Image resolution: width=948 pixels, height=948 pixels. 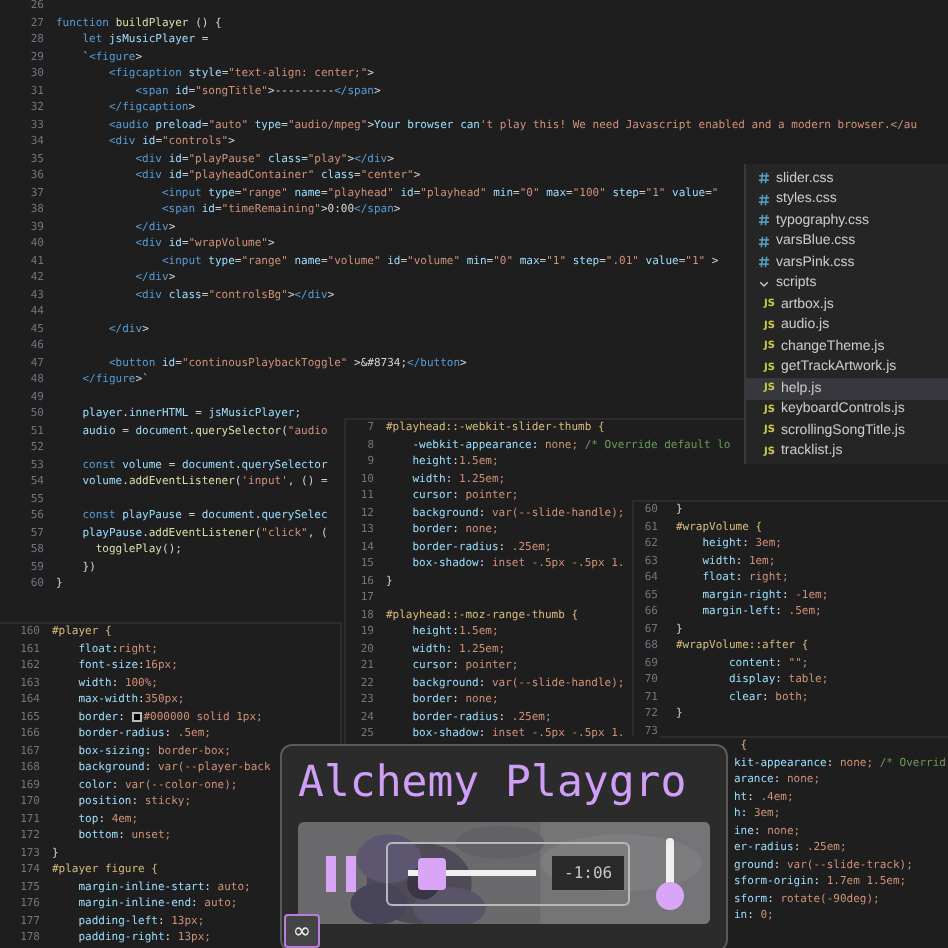 What do you see at coordinates (493, 784) in the screenshot?
I see `song-title: Alchemy Playgro` at bounding box center [493, 784].